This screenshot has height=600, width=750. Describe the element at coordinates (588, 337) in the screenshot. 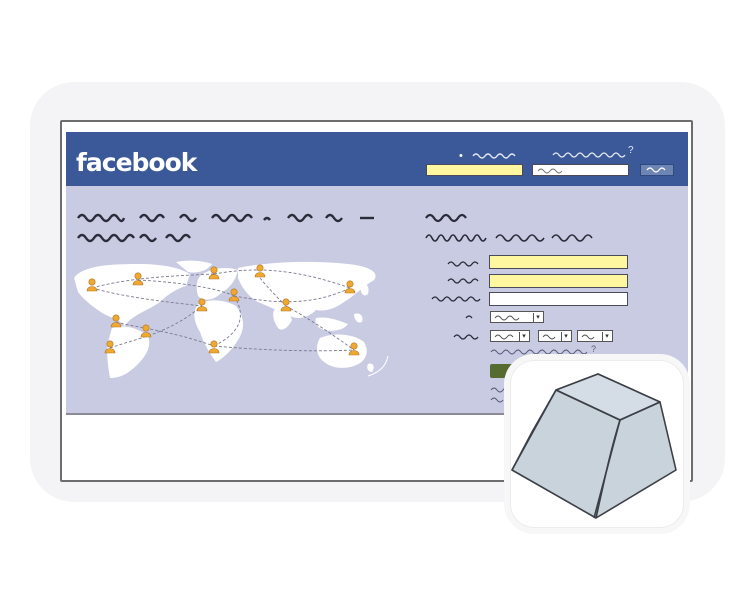

I see `birth-year-value` at that location.